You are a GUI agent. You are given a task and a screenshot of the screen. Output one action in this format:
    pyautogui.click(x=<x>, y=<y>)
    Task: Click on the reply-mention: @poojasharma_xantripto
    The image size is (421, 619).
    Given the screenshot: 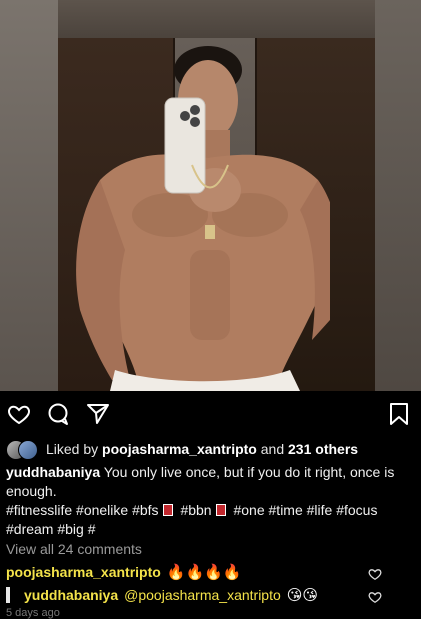 What is the action you would take?
    pyautogui.click(x=202, y=595)
    